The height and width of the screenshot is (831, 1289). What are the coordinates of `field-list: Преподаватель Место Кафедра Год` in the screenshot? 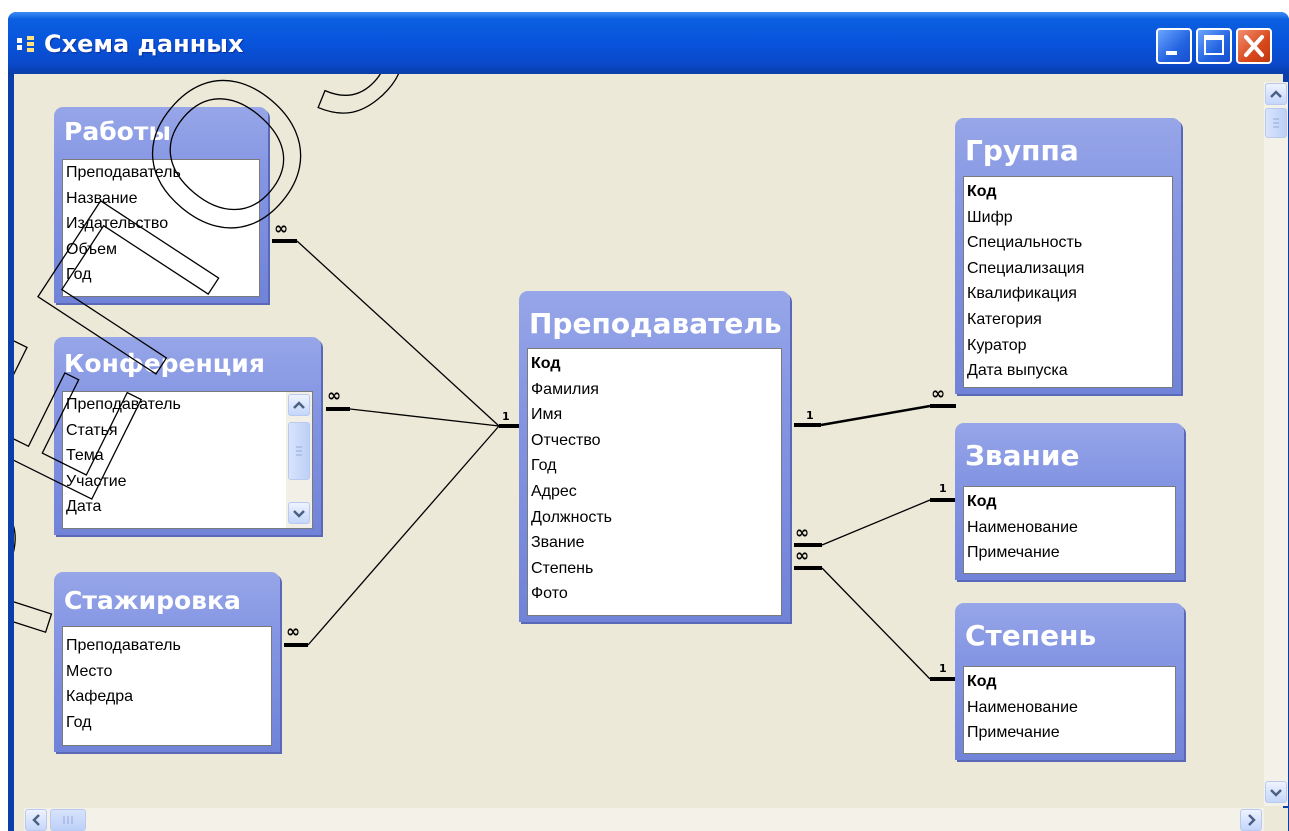 It's located at (167, 686).